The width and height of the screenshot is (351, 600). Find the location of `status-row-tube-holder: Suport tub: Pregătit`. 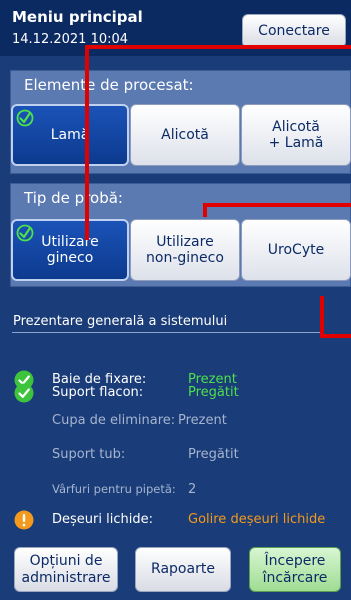

status-row-tube-holder: Suport tub: Pregătit is located at coordinates (175, 455).